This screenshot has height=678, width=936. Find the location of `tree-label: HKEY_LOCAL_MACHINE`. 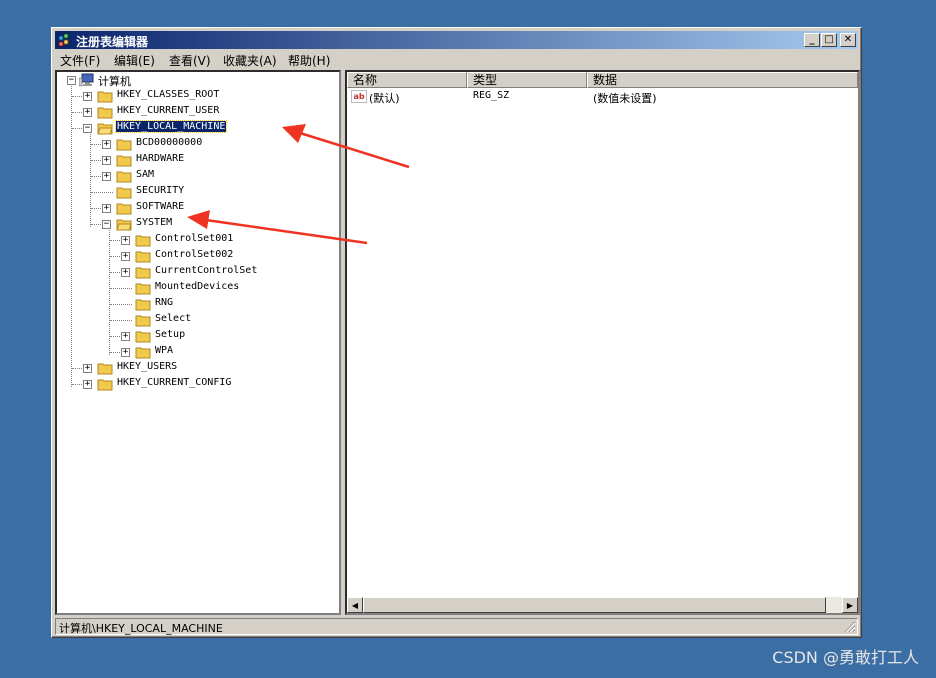

tree-label: HKEY_LOCAL_MACHINE is located at coordinates (171, 126).